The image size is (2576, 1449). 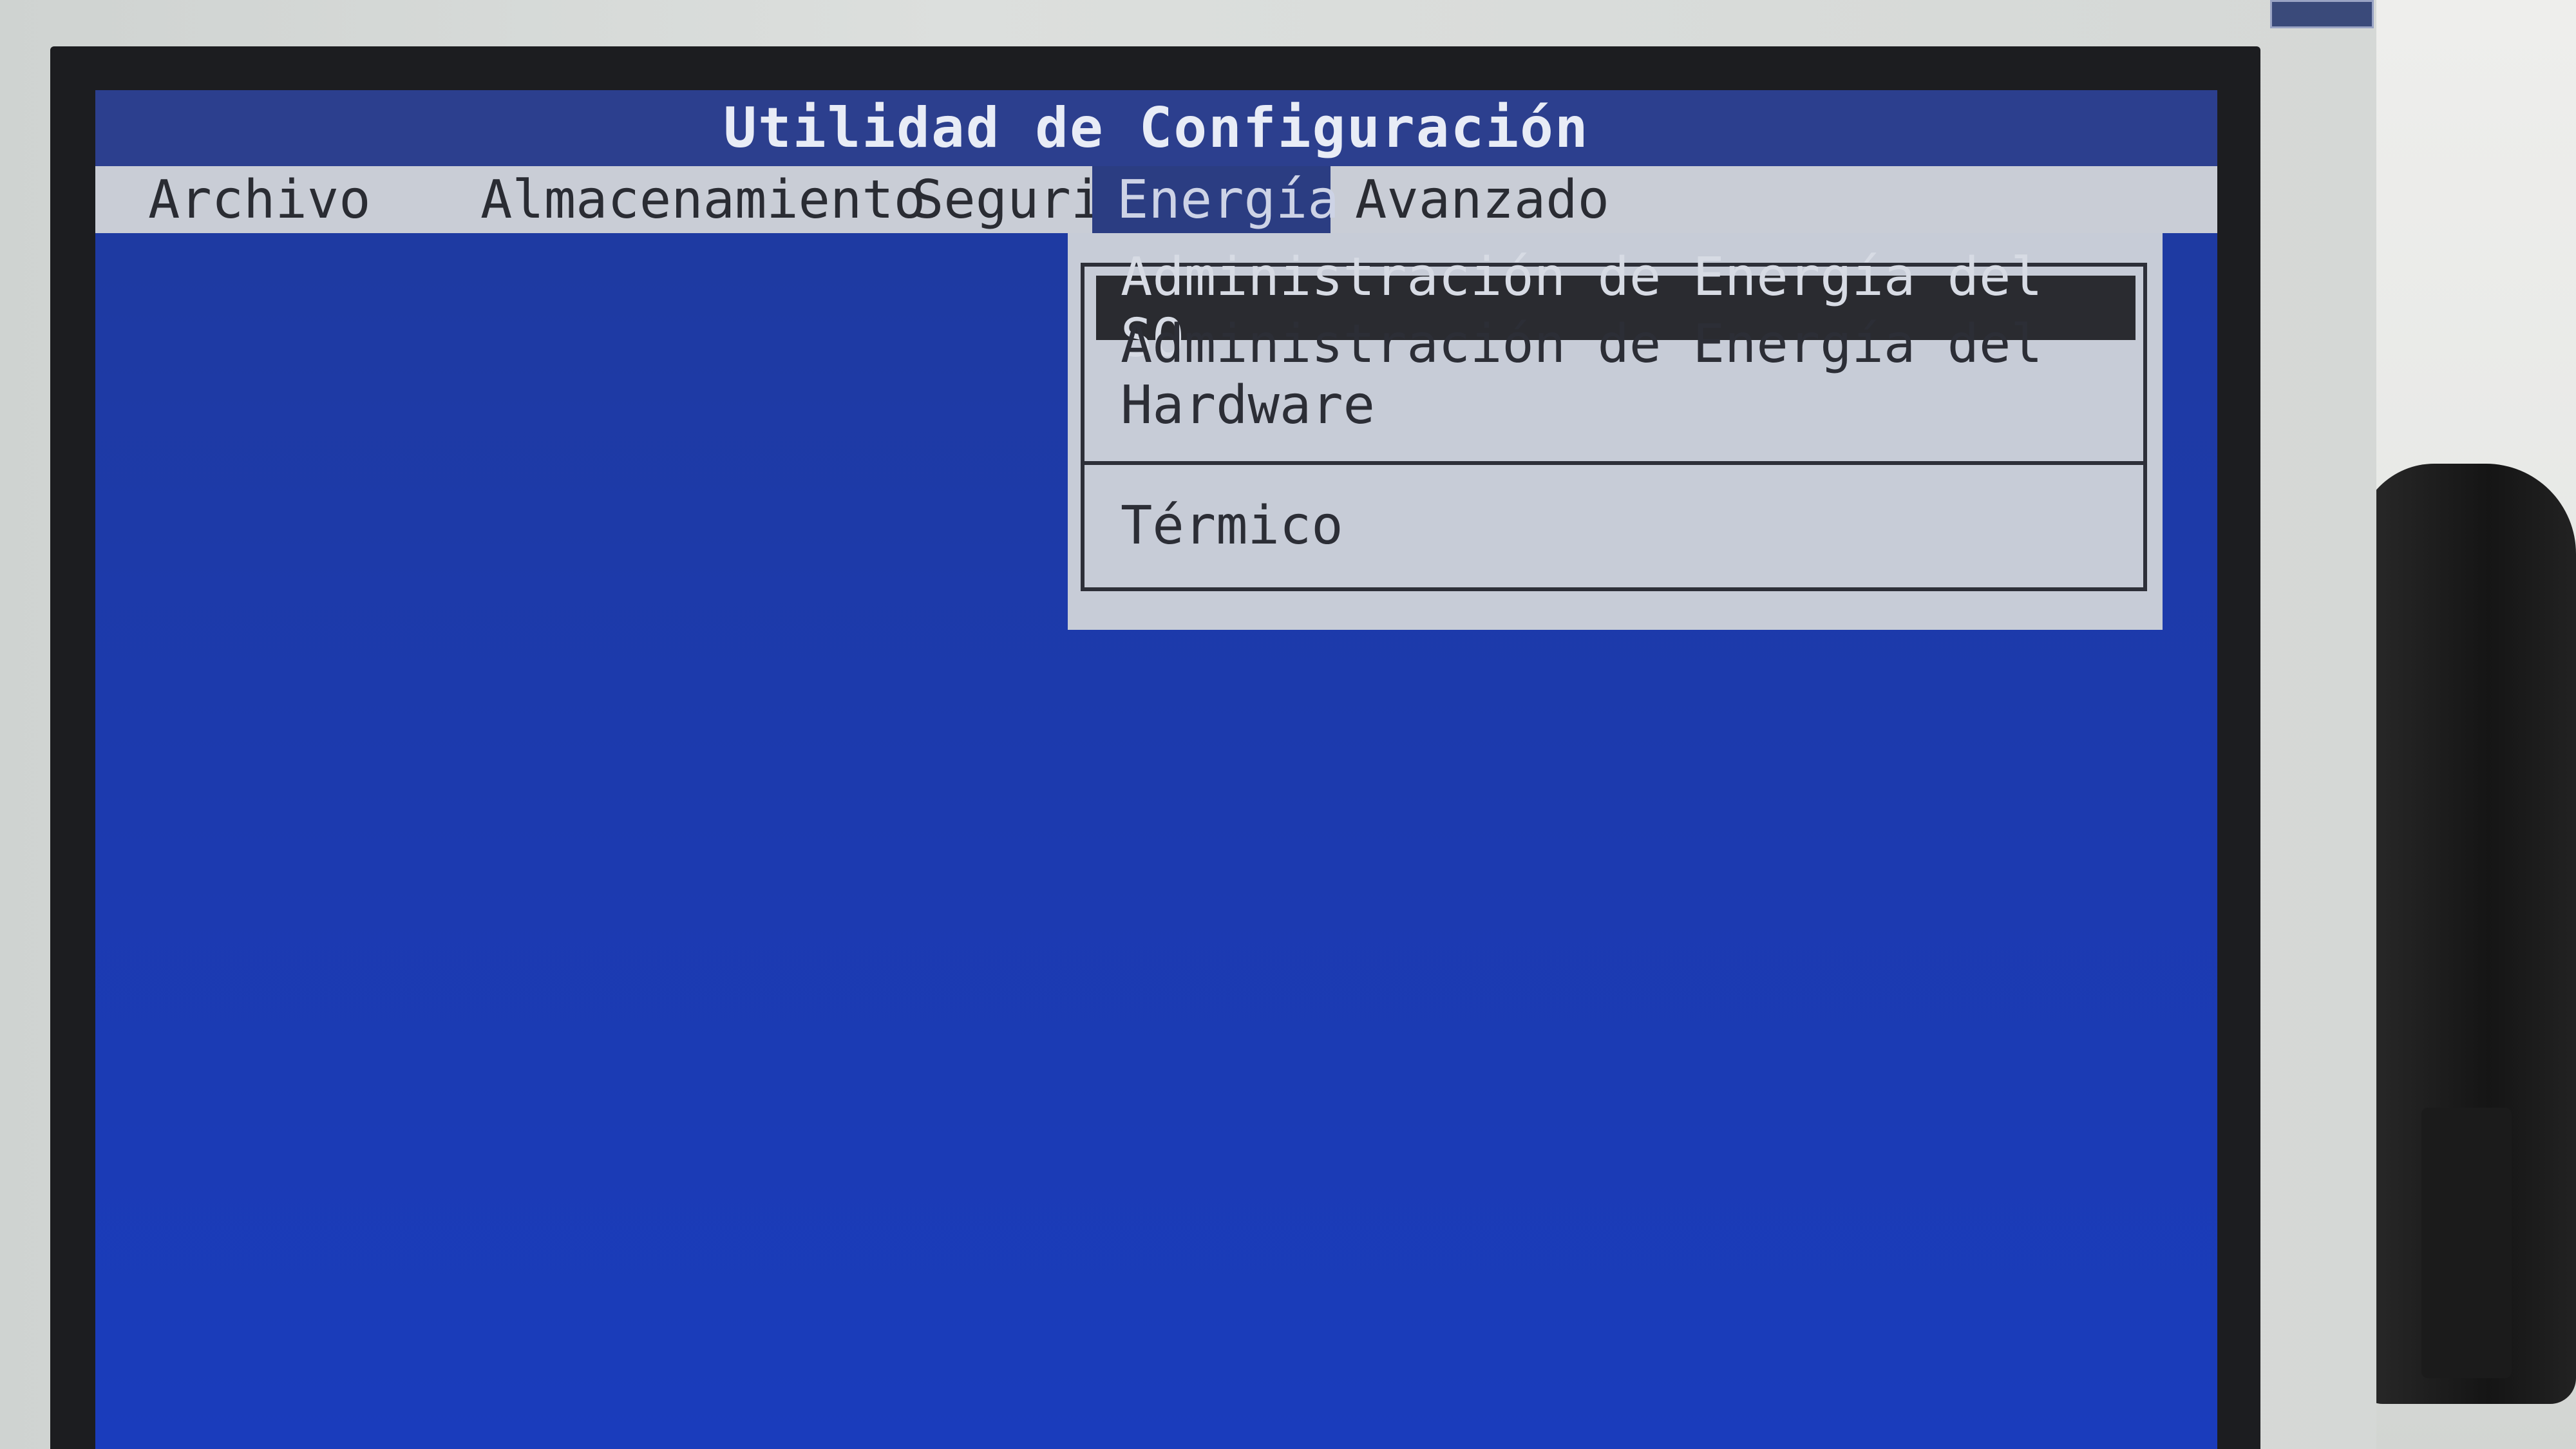 I want to click on page-title: Utilidad de Configuración, so click(x=1156, y=128).